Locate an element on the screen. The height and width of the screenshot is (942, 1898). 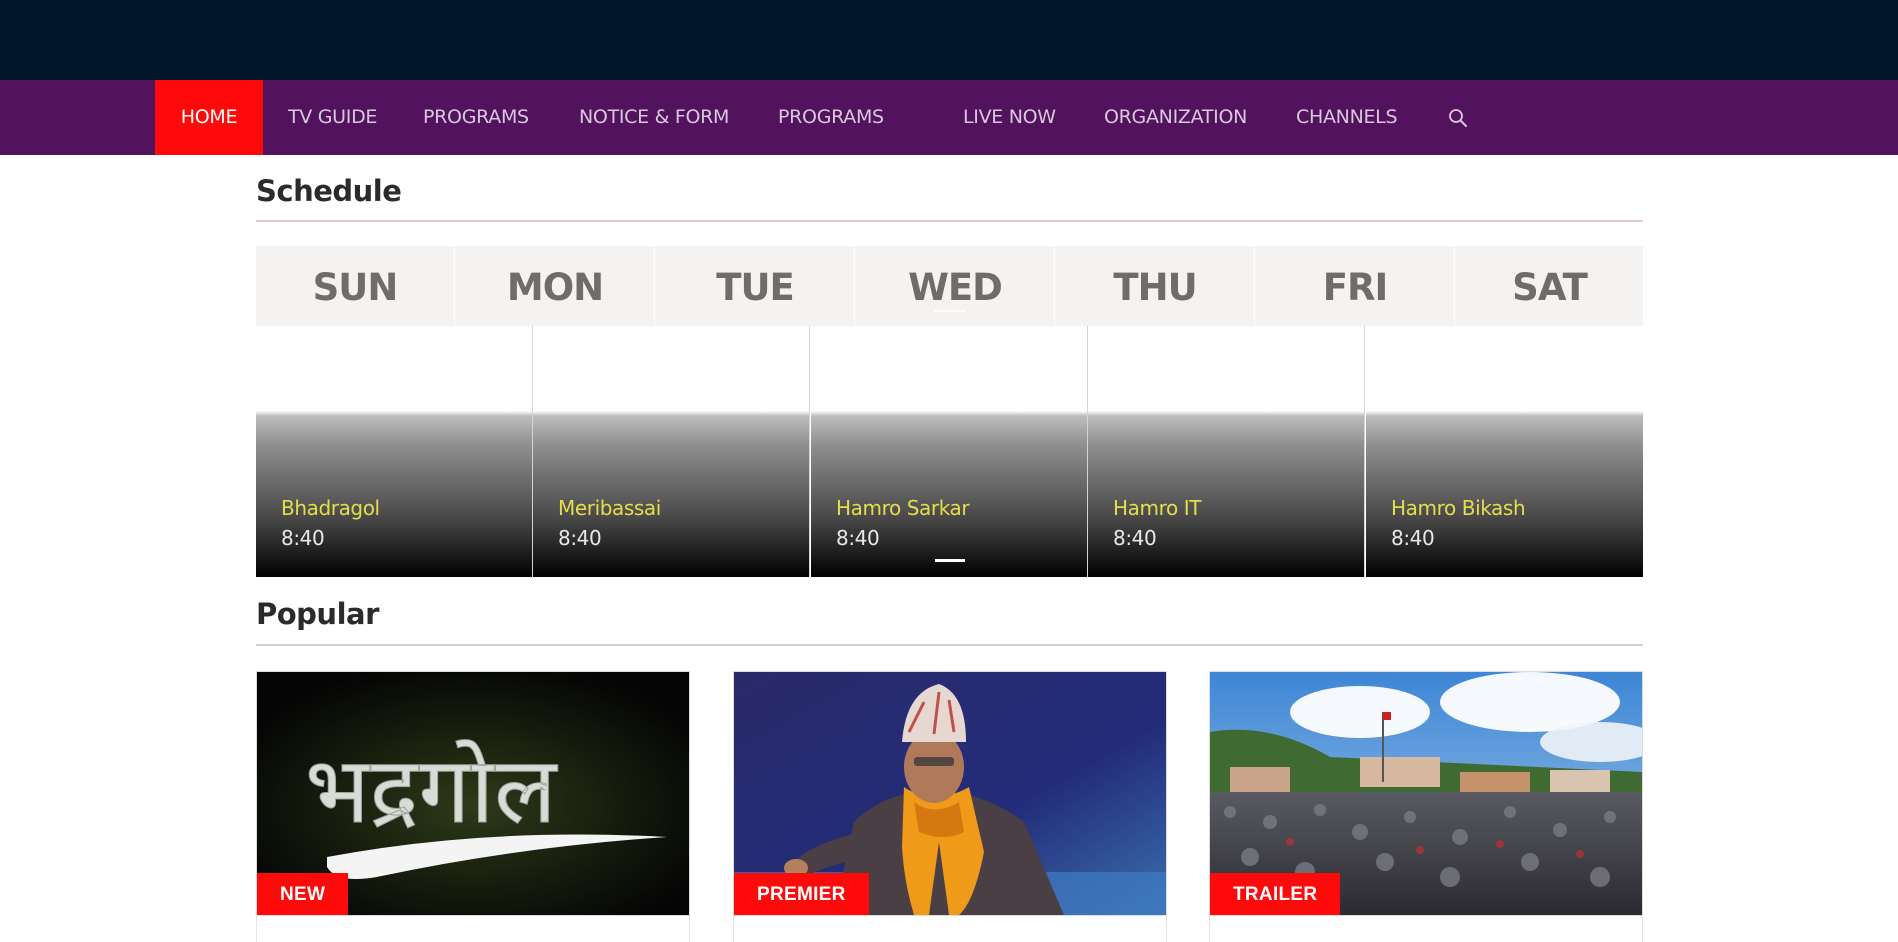
badge-premier: PREMIER is located at coordinates (801, 894).